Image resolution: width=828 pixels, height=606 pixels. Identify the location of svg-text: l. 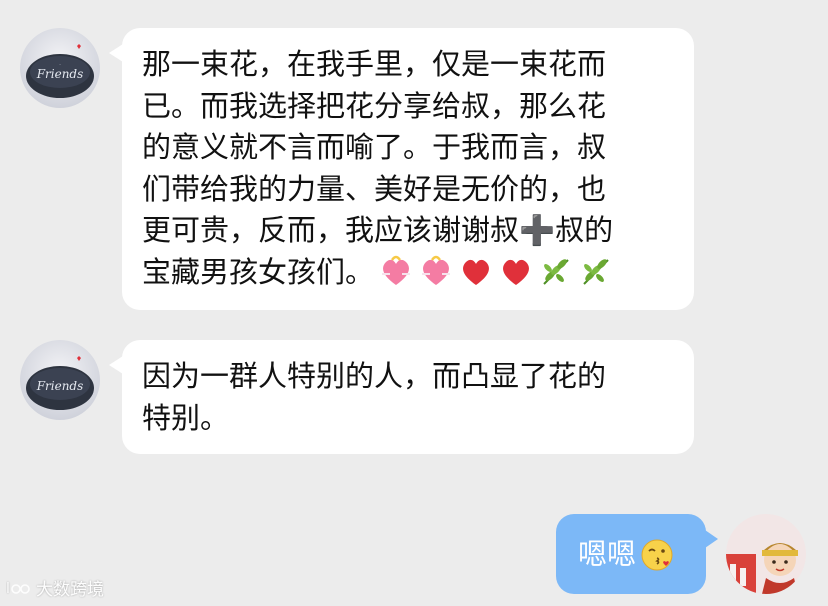
(8, 589).